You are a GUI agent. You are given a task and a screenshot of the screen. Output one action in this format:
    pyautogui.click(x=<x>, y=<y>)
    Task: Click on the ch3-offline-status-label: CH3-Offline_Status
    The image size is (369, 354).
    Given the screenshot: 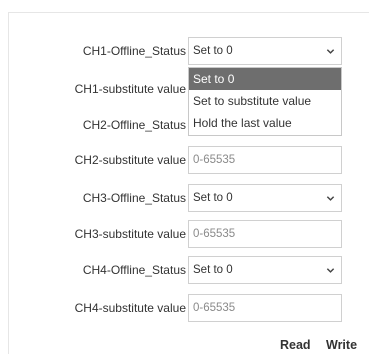 What is the action you would take?
    pyautogui.click(x=134, y=198)
    